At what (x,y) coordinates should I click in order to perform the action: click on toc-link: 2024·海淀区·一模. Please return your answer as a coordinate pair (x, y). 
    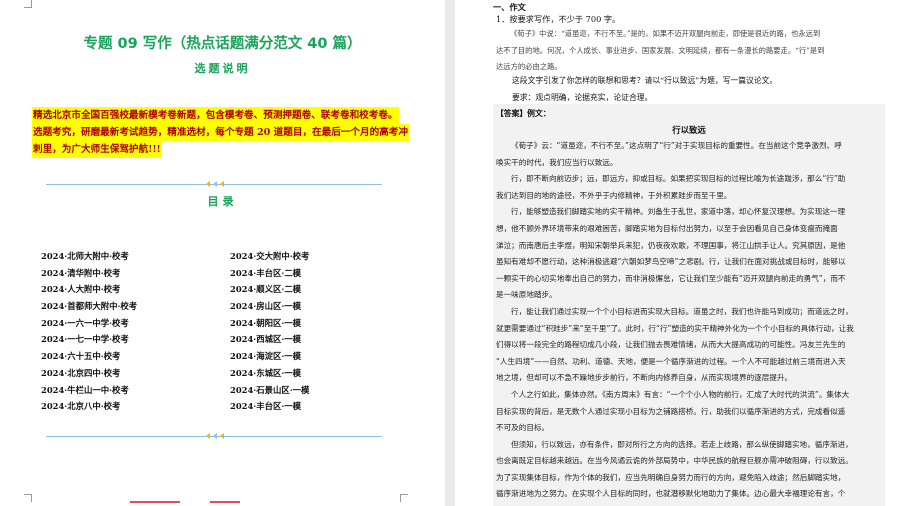
    Looking at the image, I should click on (269, 356).